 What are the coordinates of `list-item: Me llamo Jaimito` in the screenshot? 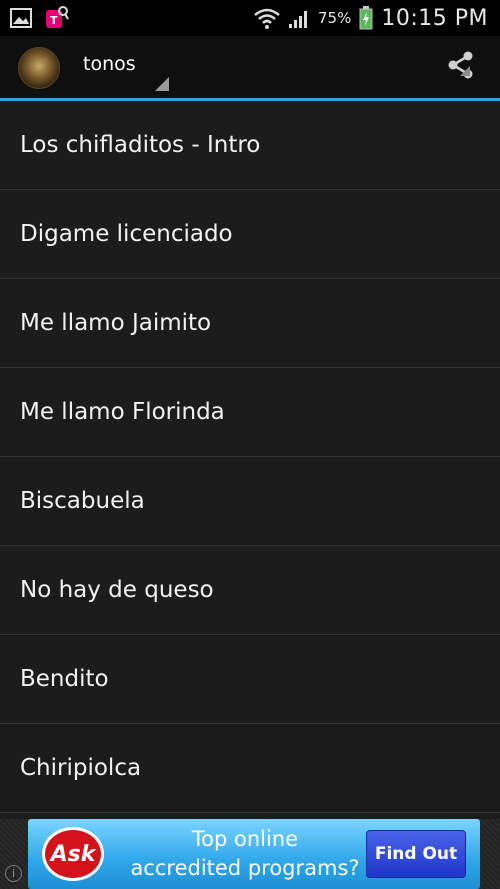 It's located at (250, 323).